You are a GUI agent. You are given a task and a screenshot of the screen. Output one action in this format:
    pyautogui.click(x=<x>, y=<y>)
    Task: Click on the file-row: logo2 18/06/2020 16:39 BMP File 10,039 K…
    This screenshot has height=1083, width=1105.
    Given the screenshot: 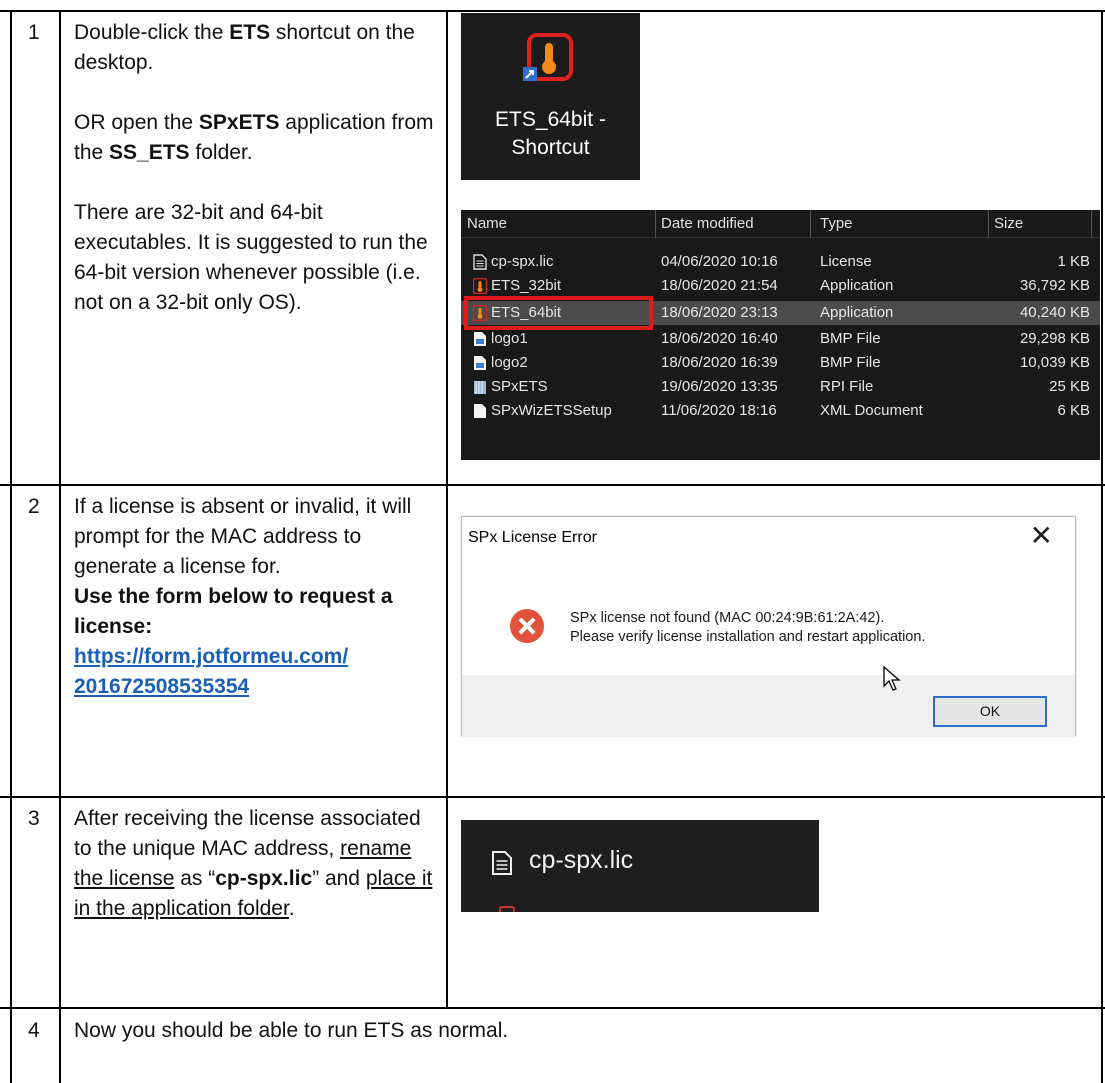 What is the action you would take?
    pyautogui.click(x=780, y=363)
    